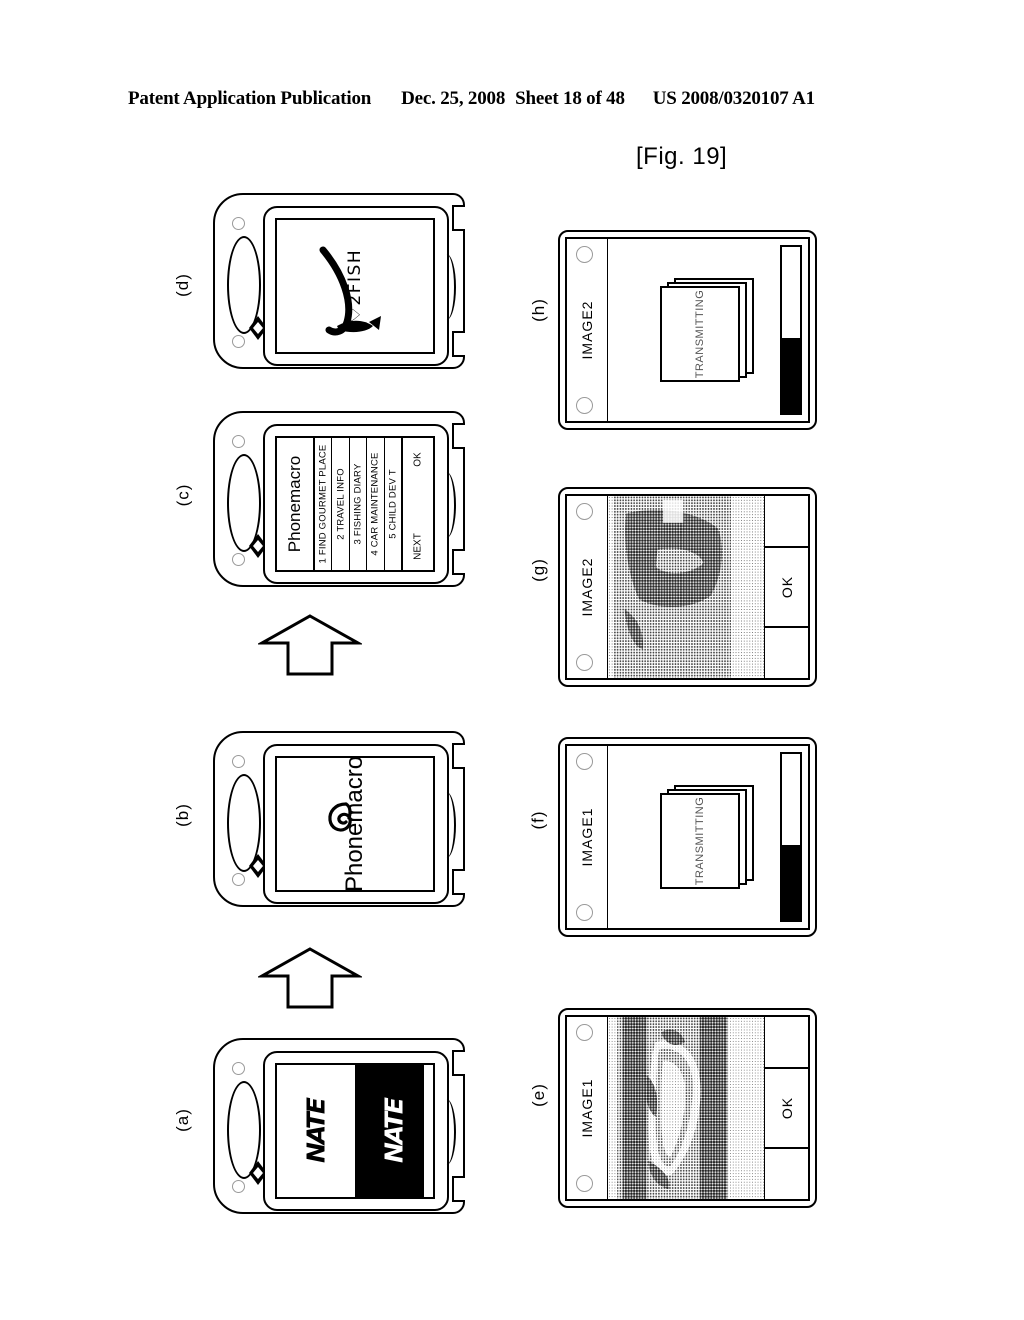 The image size is (1024, 1320). I want to click on photo-image1, so click(686, 1108).